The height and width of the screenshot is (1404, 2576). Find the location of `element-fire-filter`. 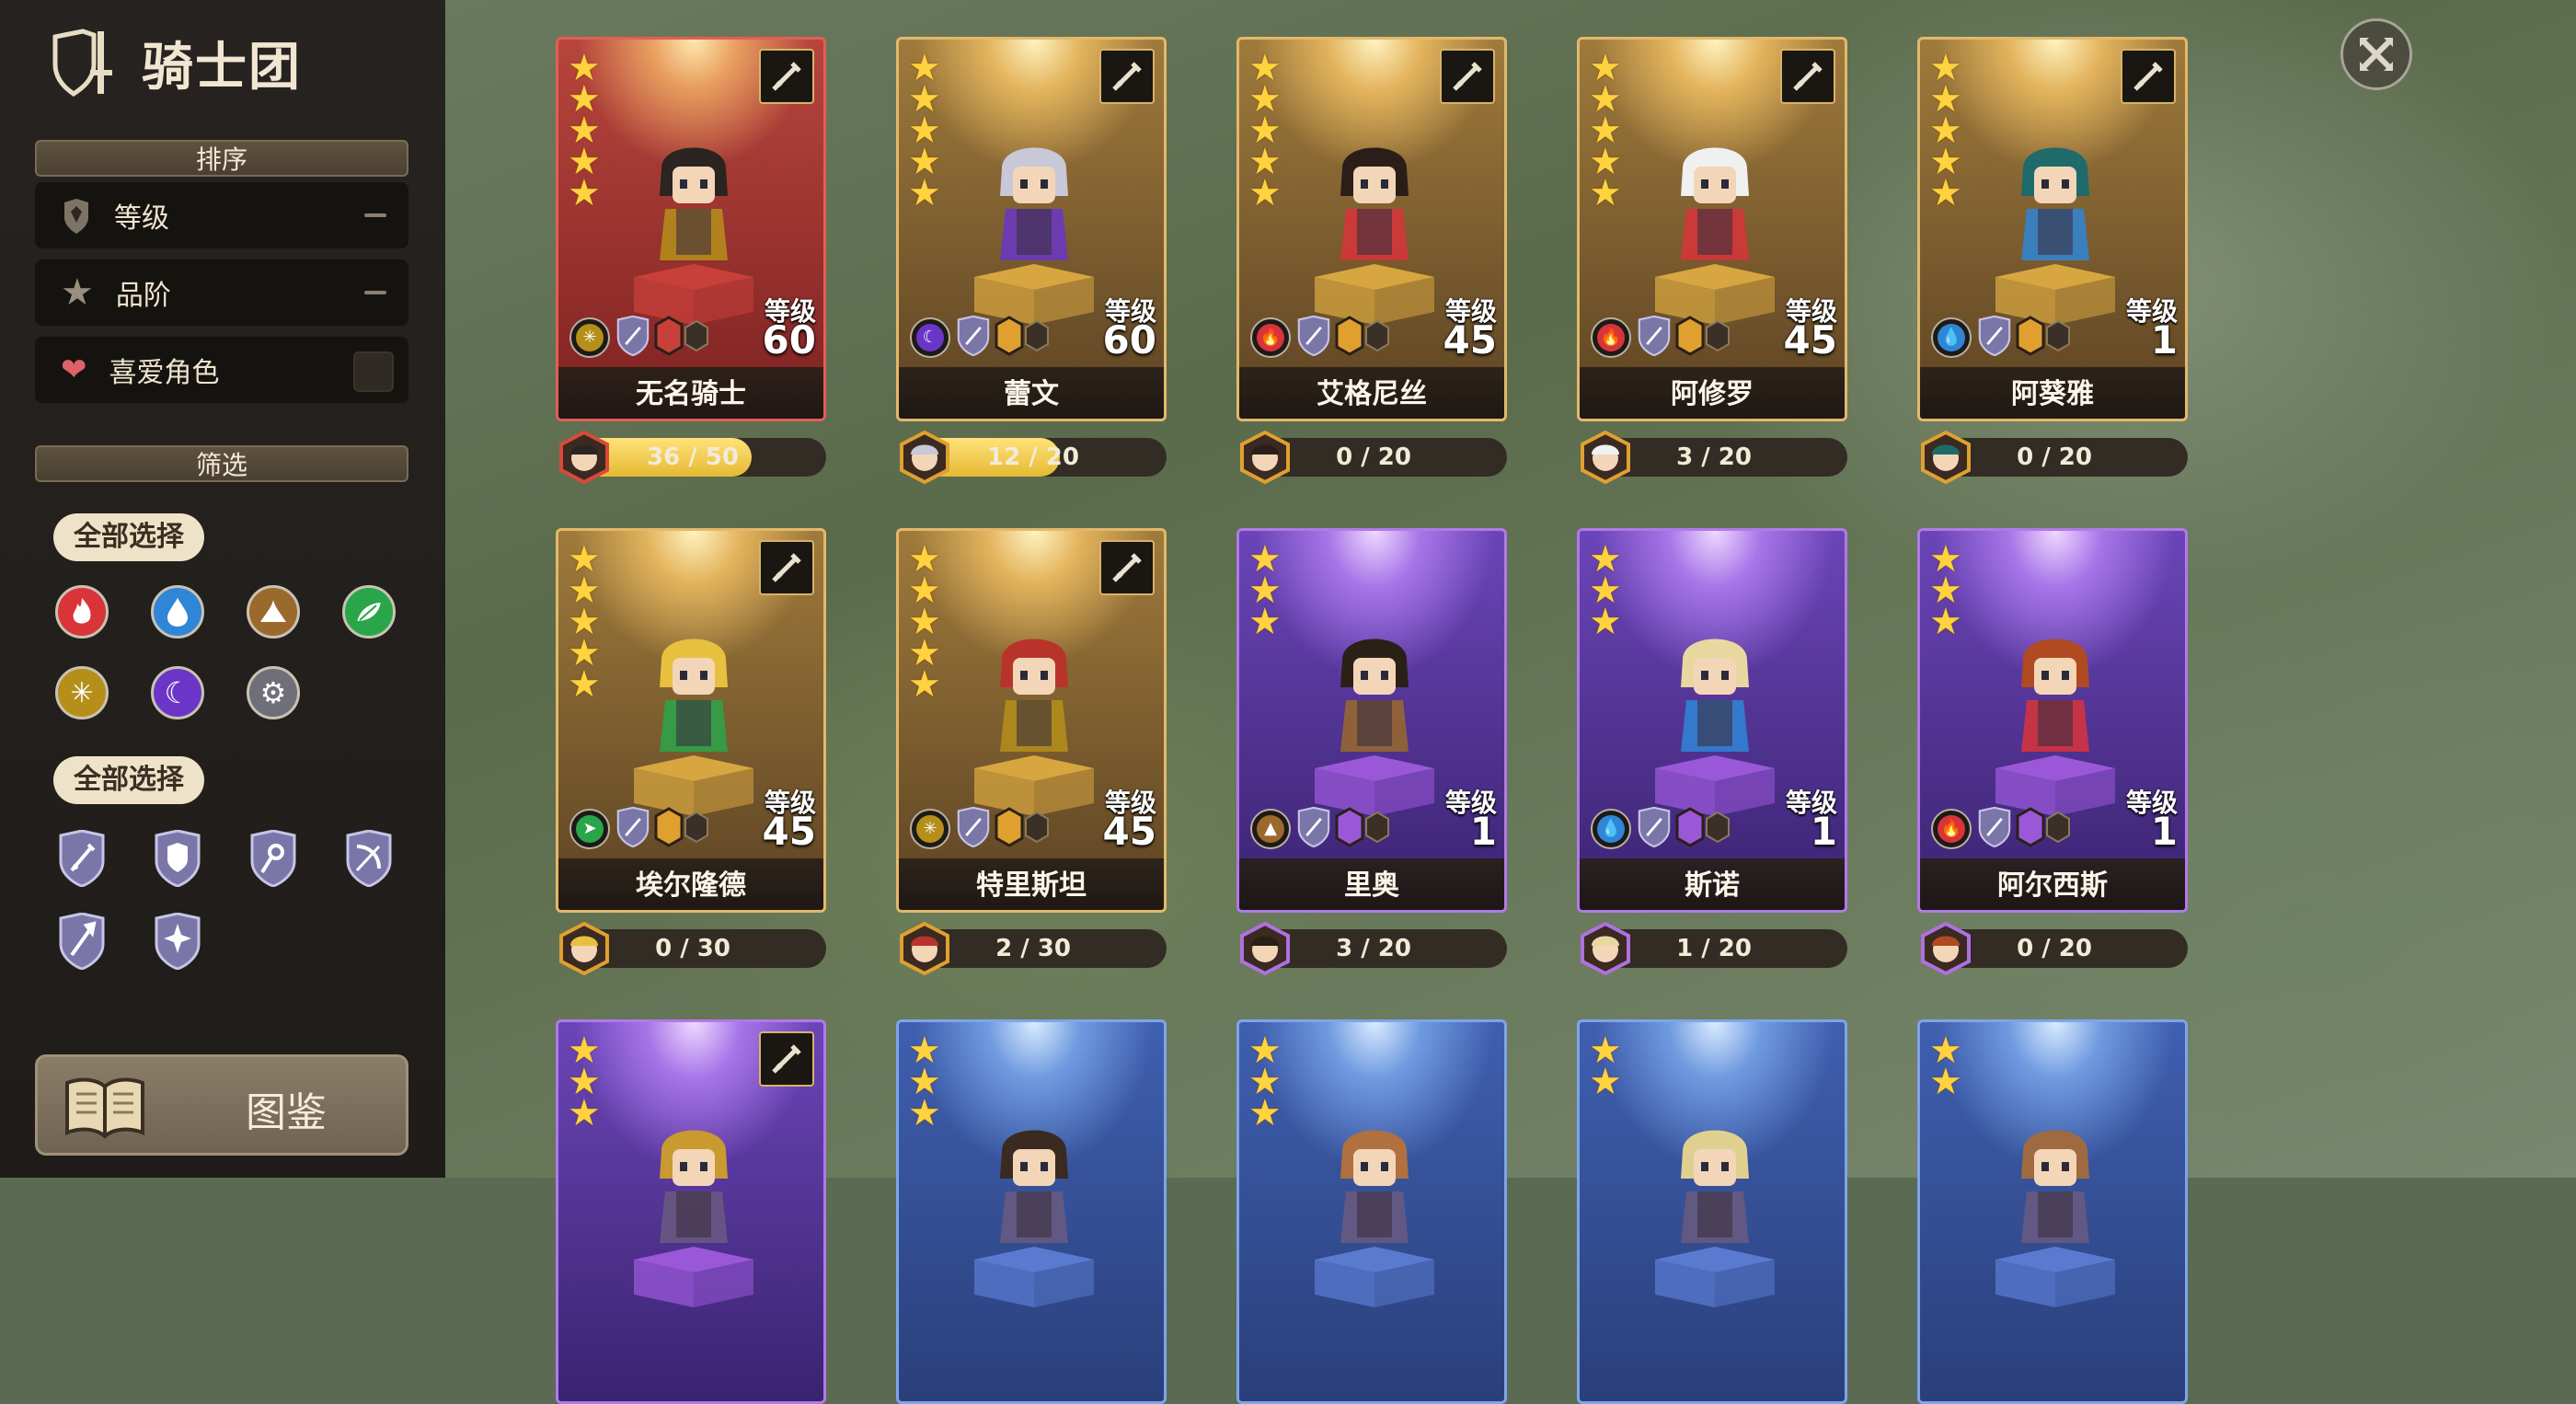

element-fire-filter is located at coordinates (82, 612).